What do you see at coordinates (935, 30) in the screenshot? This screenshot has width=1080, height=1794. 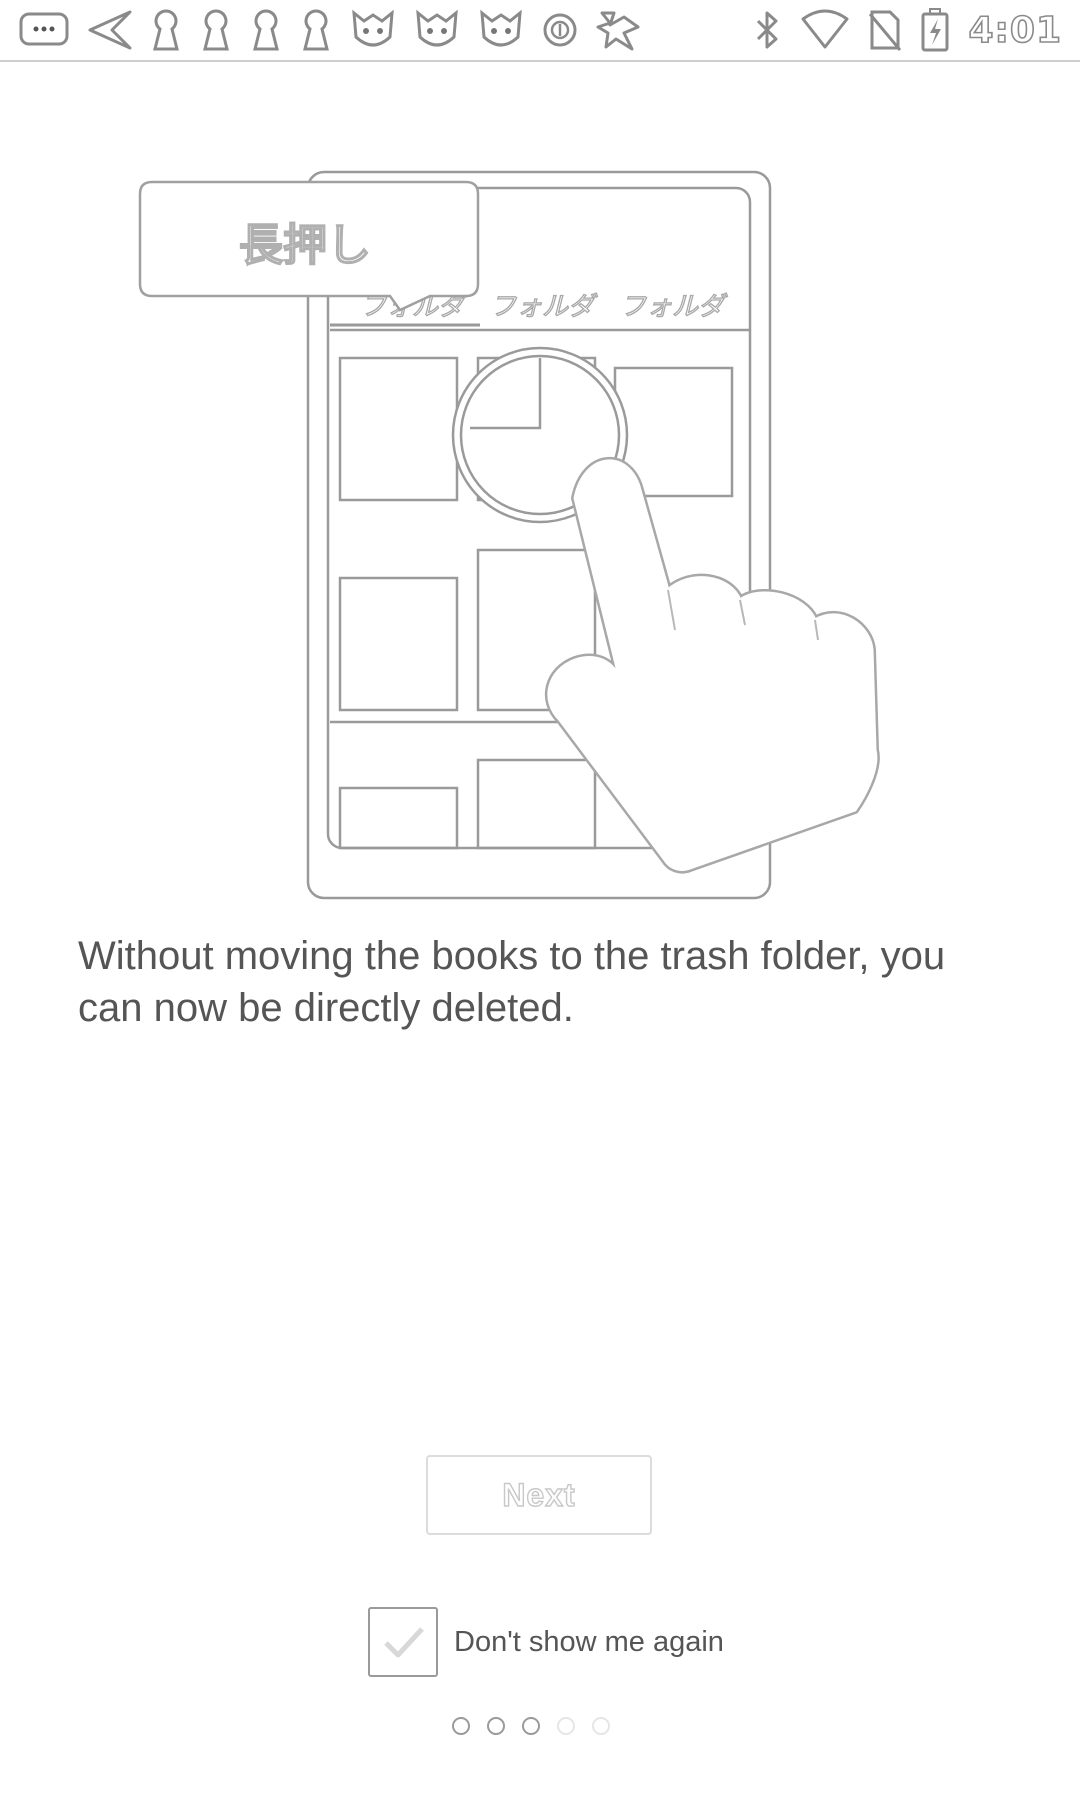 I see `battery-charging-icon` at bounding box center [935, 30].